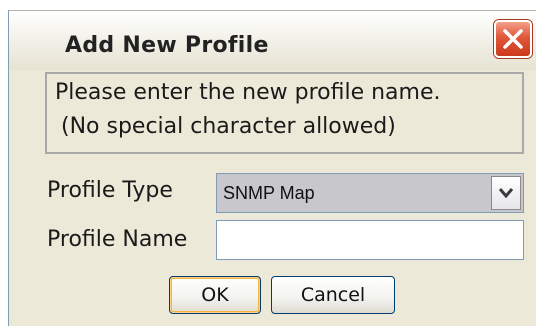 This screenshot has height=326, width=536. What do you see at coordinates (110, 190) in the screenshot?
I see `profile-type-label: Profile Type` at bounding box center [110, 190].